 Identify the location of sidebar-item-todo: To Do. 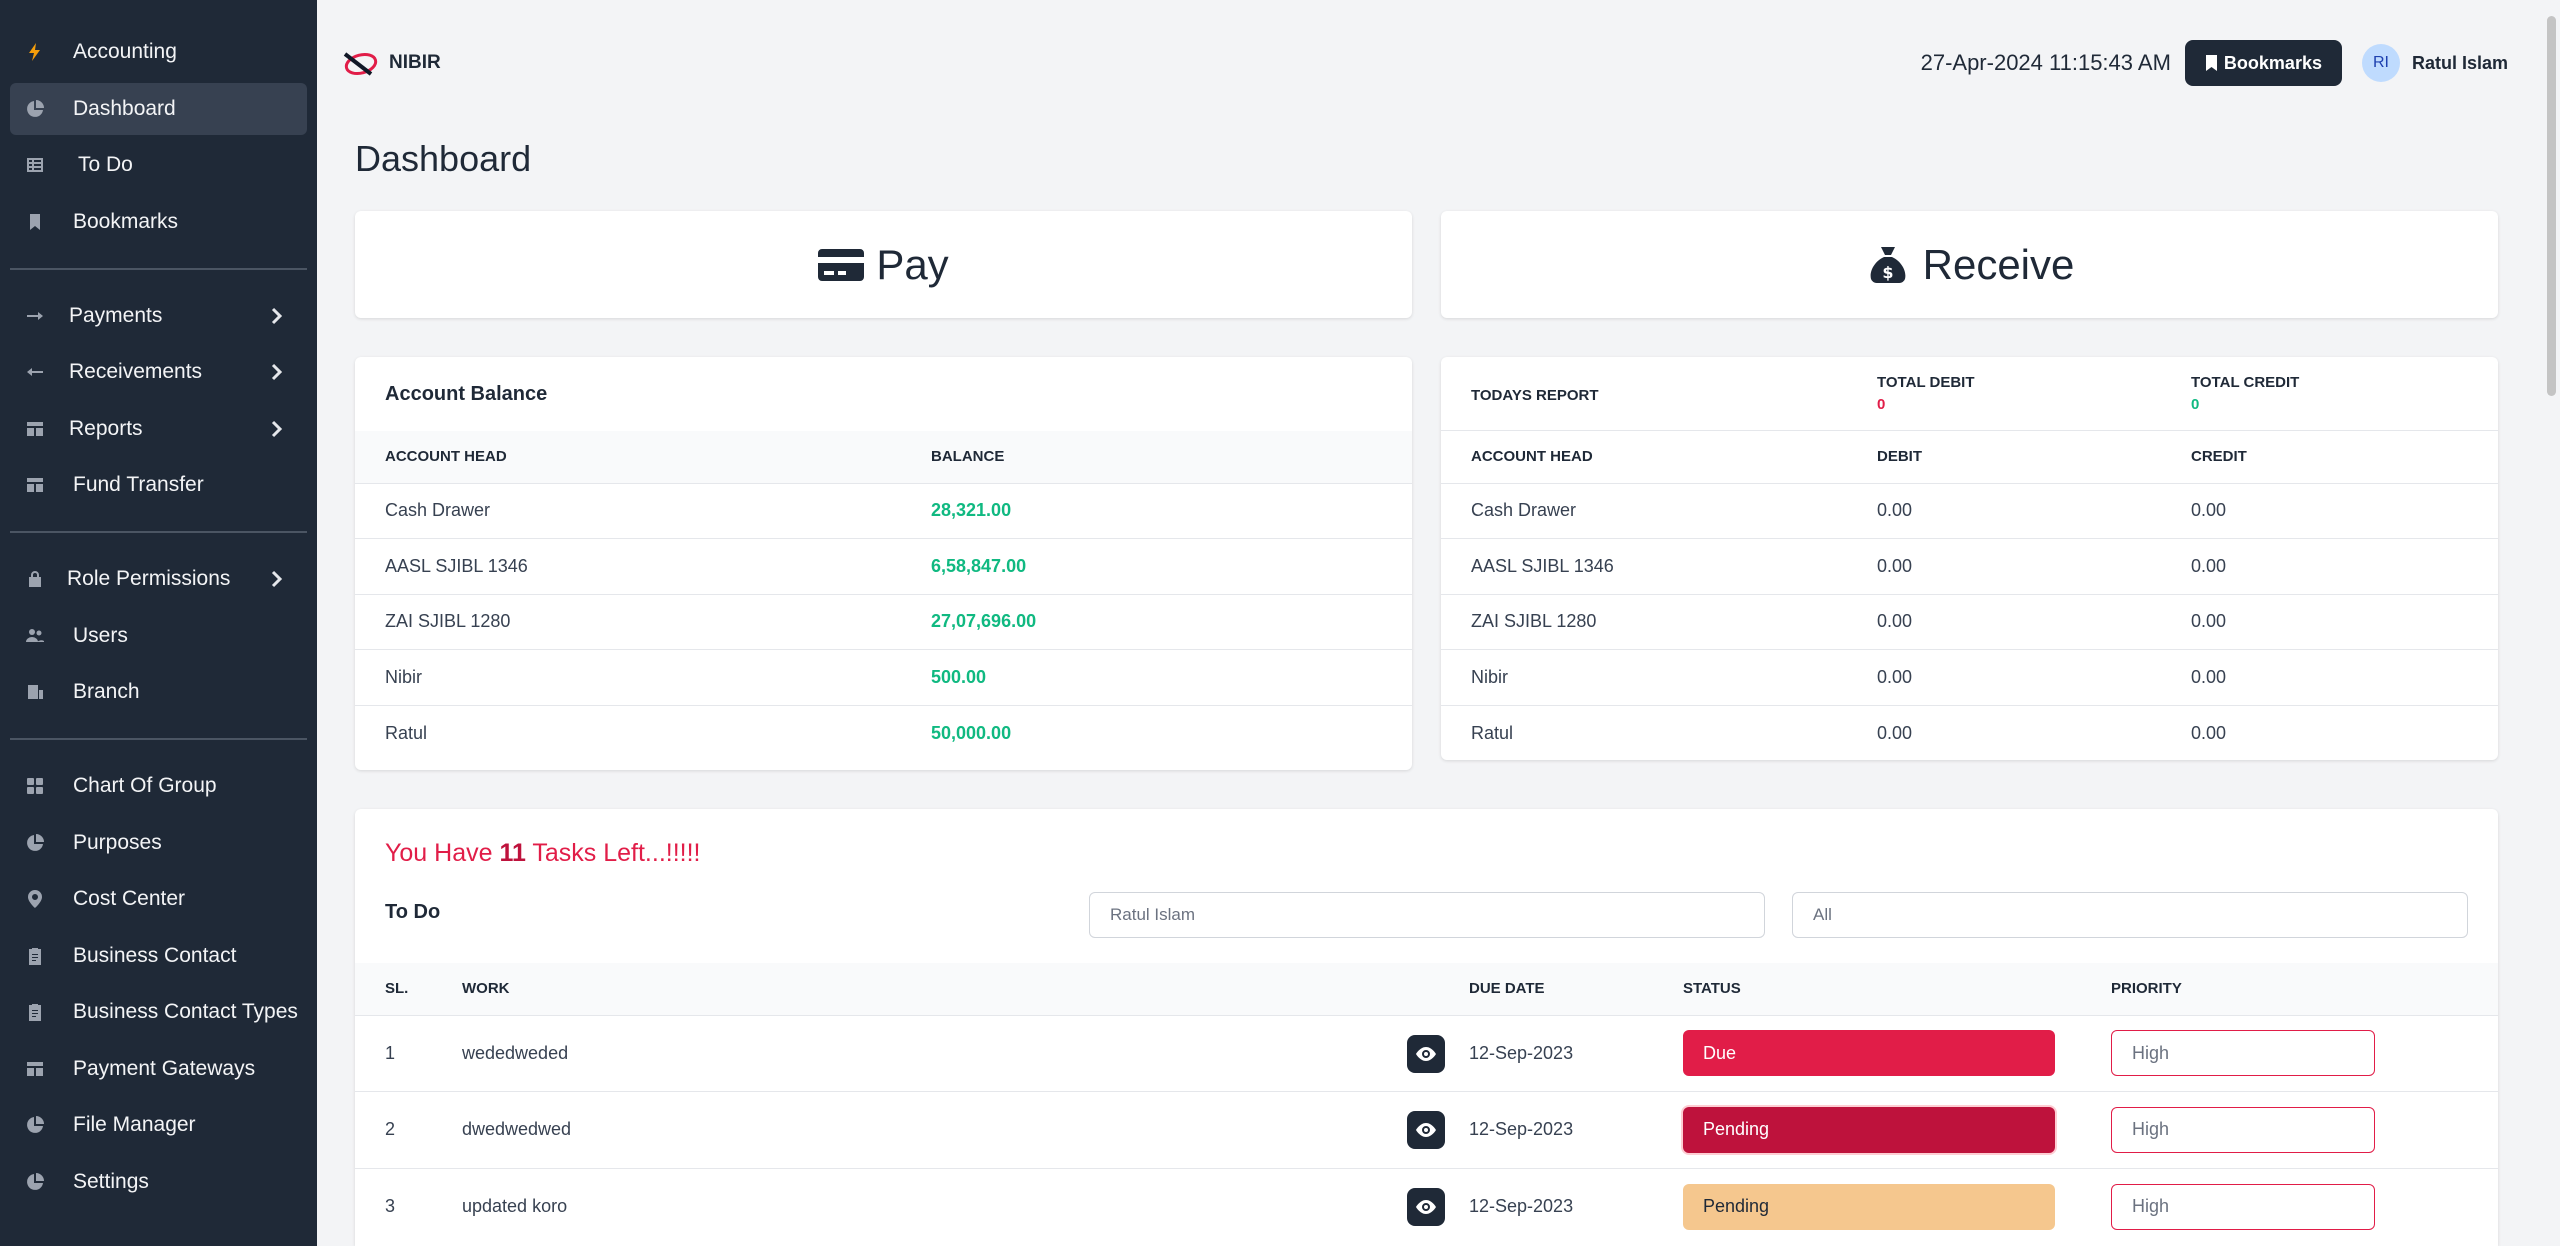
(158, 165).